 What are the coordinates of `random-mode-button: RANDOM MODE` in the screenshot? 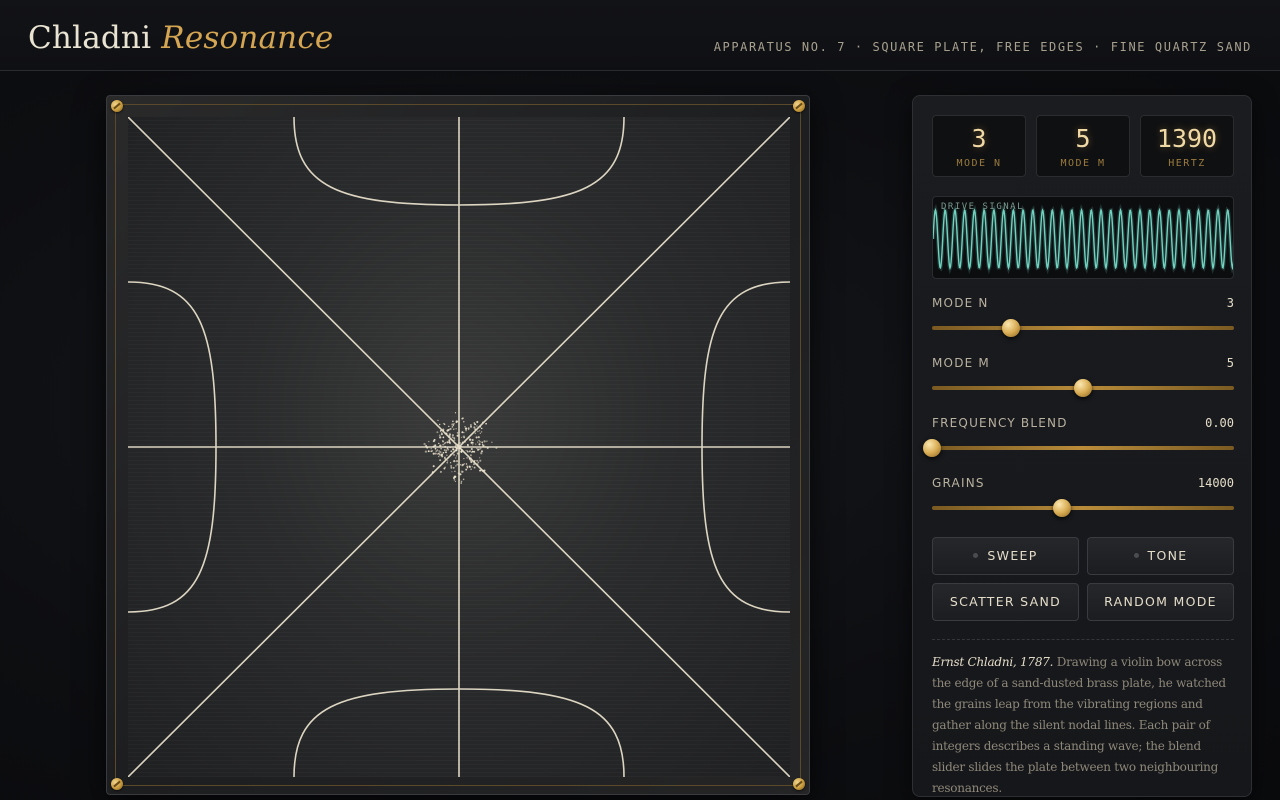 It's located at (1160, 602).